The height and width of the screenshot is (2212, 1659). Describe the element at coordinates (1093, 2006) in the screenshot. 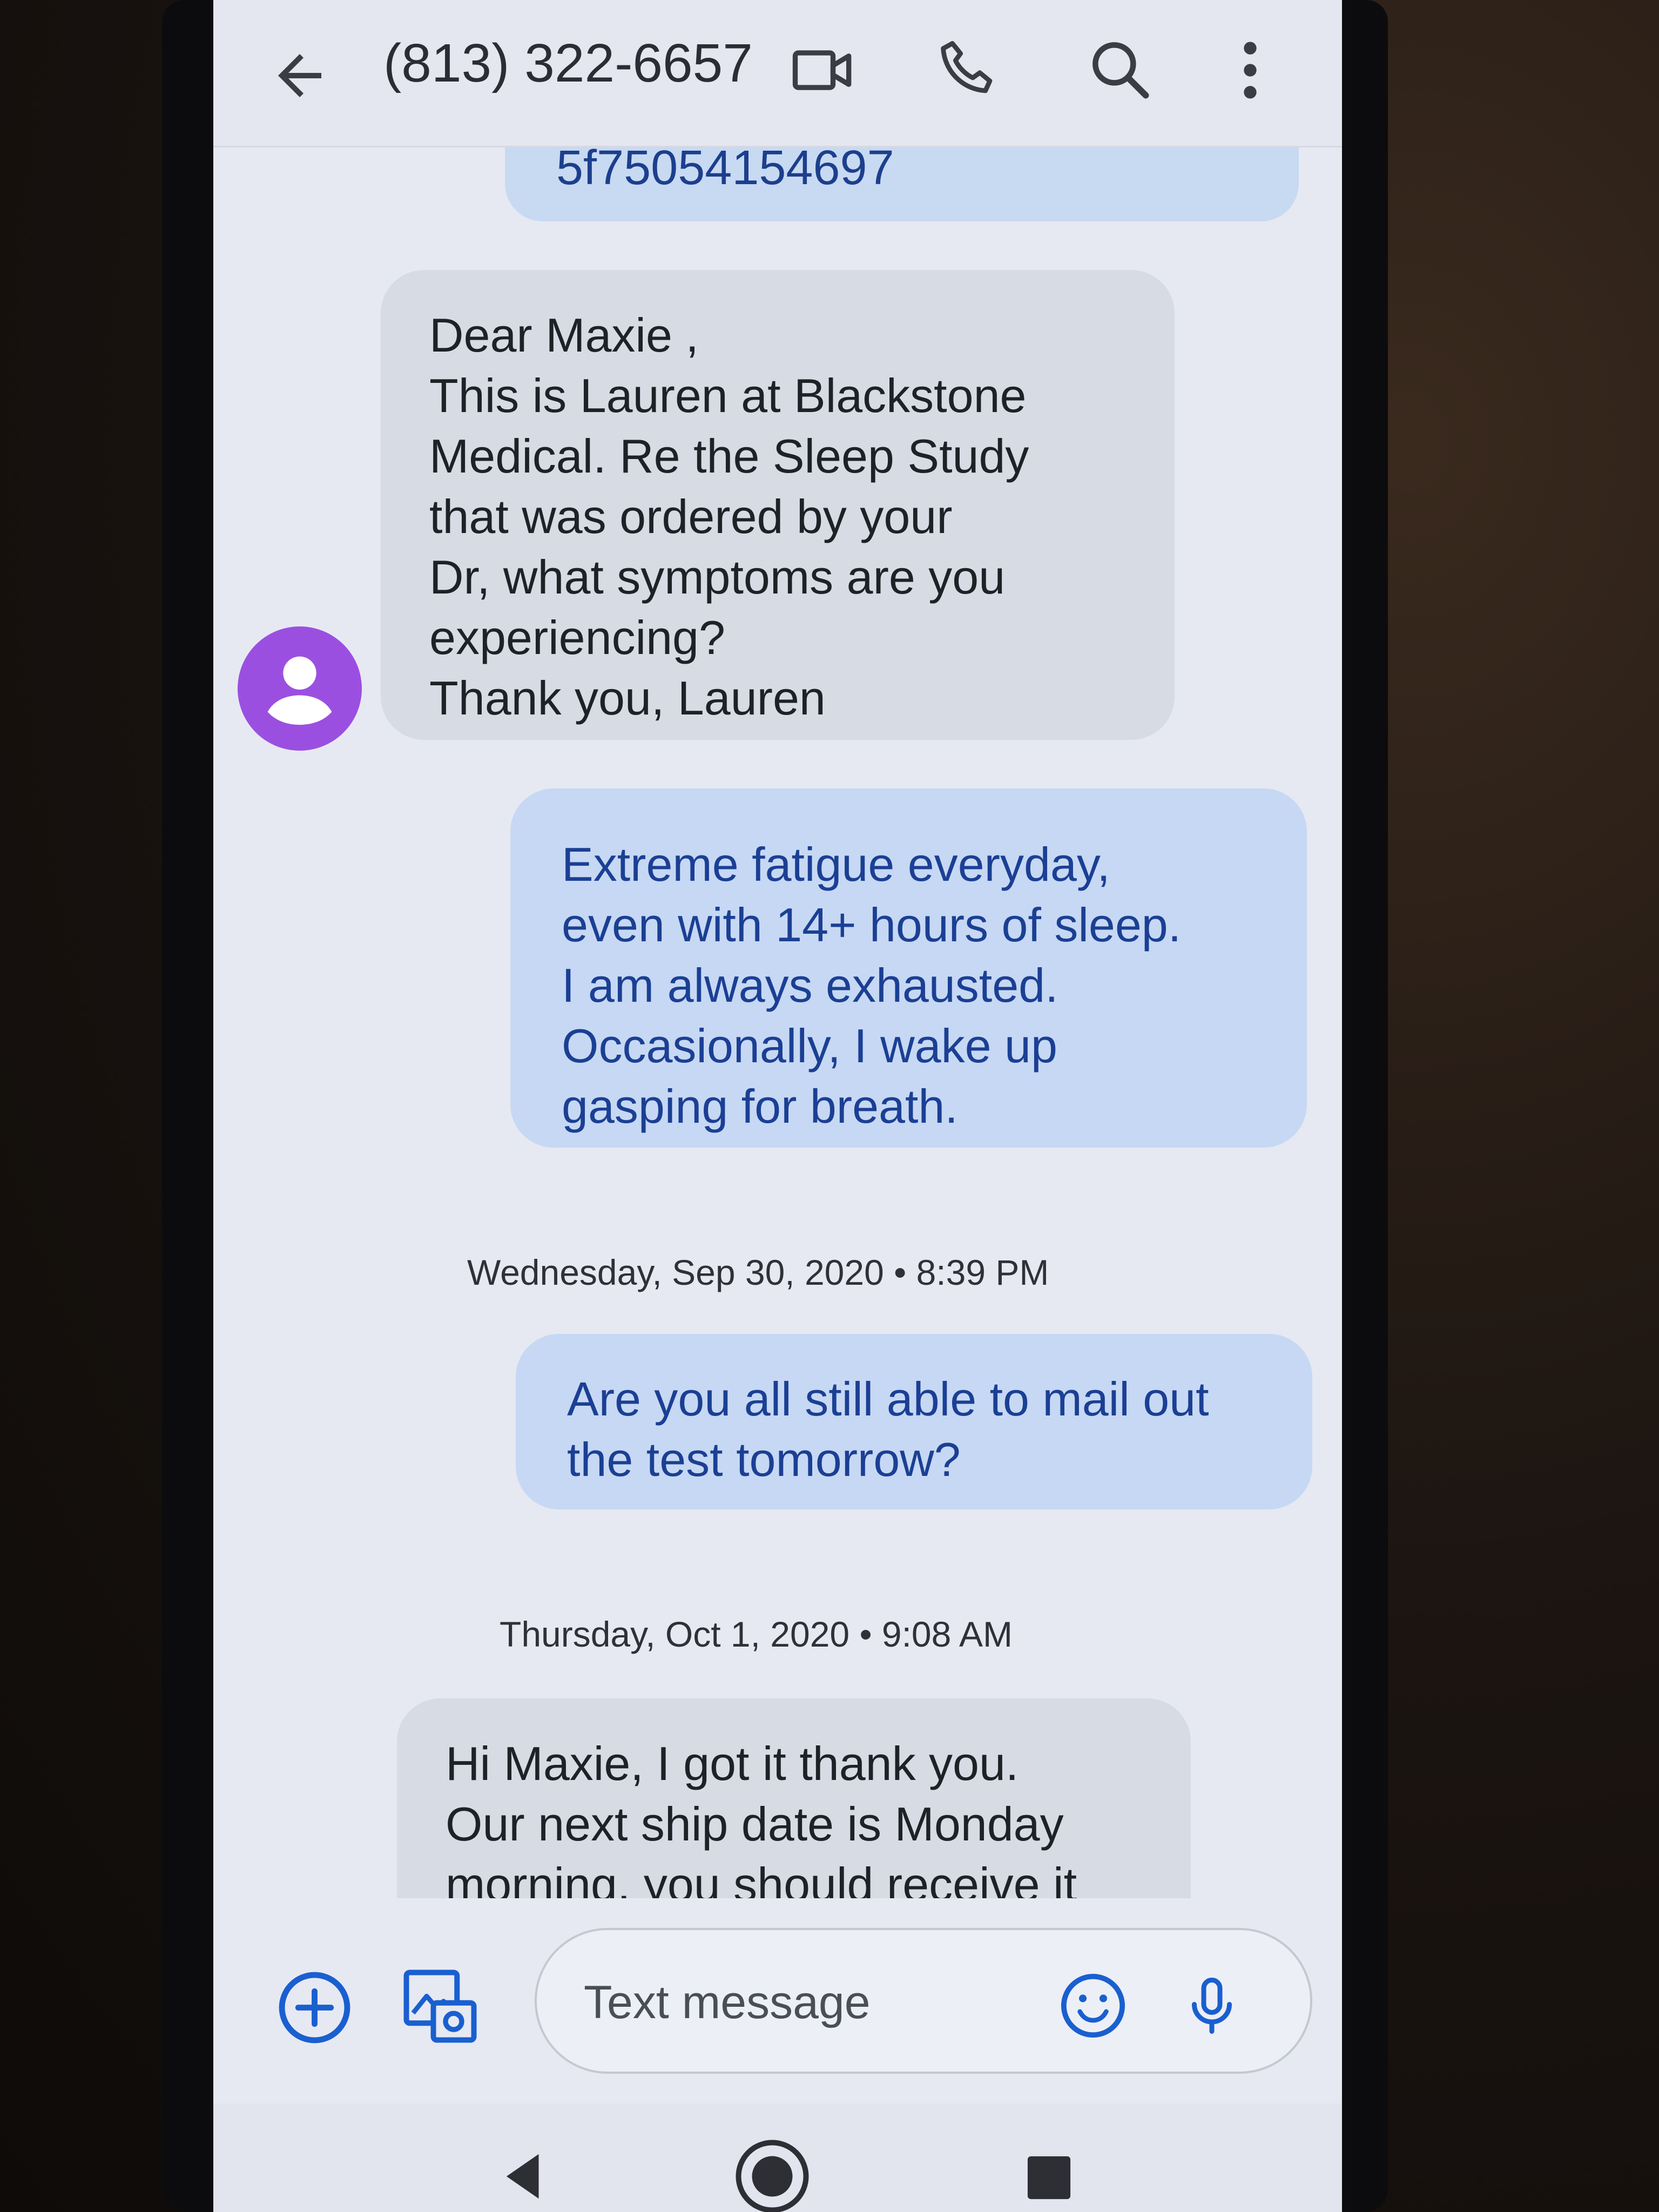

I see `emoji-icon` at that location.